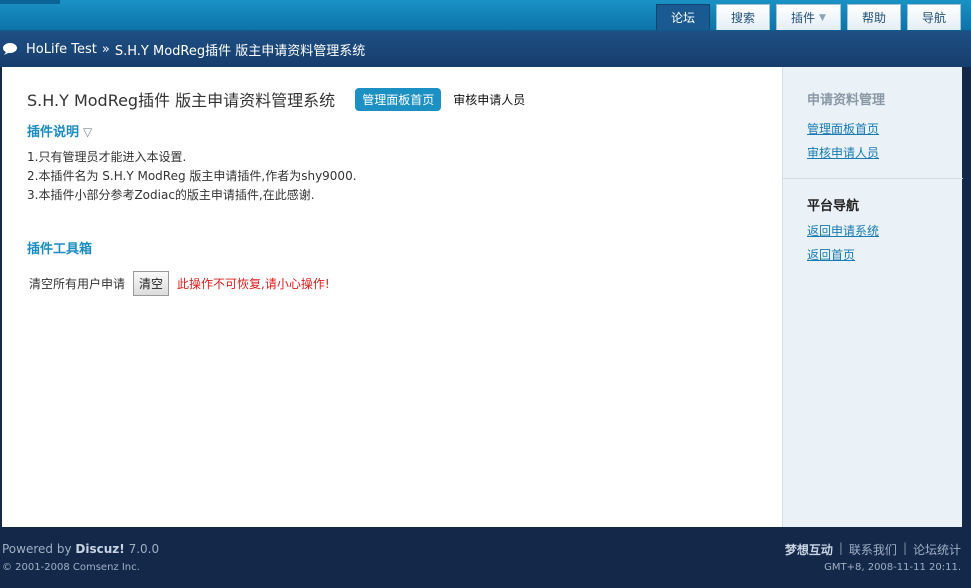 This screenshot has height=588, width=971. I want to click on clear-row: 清空所有用户申请 清空 此操作不可恢复,请小心操作!, so click(179, 283).